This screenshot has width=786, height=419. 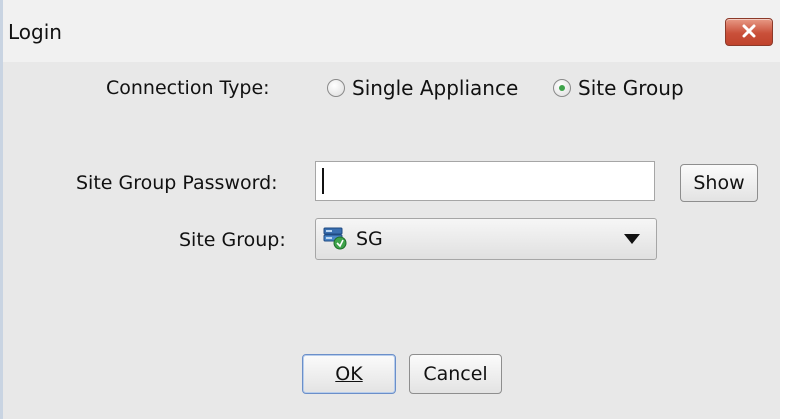 I want to click on close-button, so click(x=749, y=32).